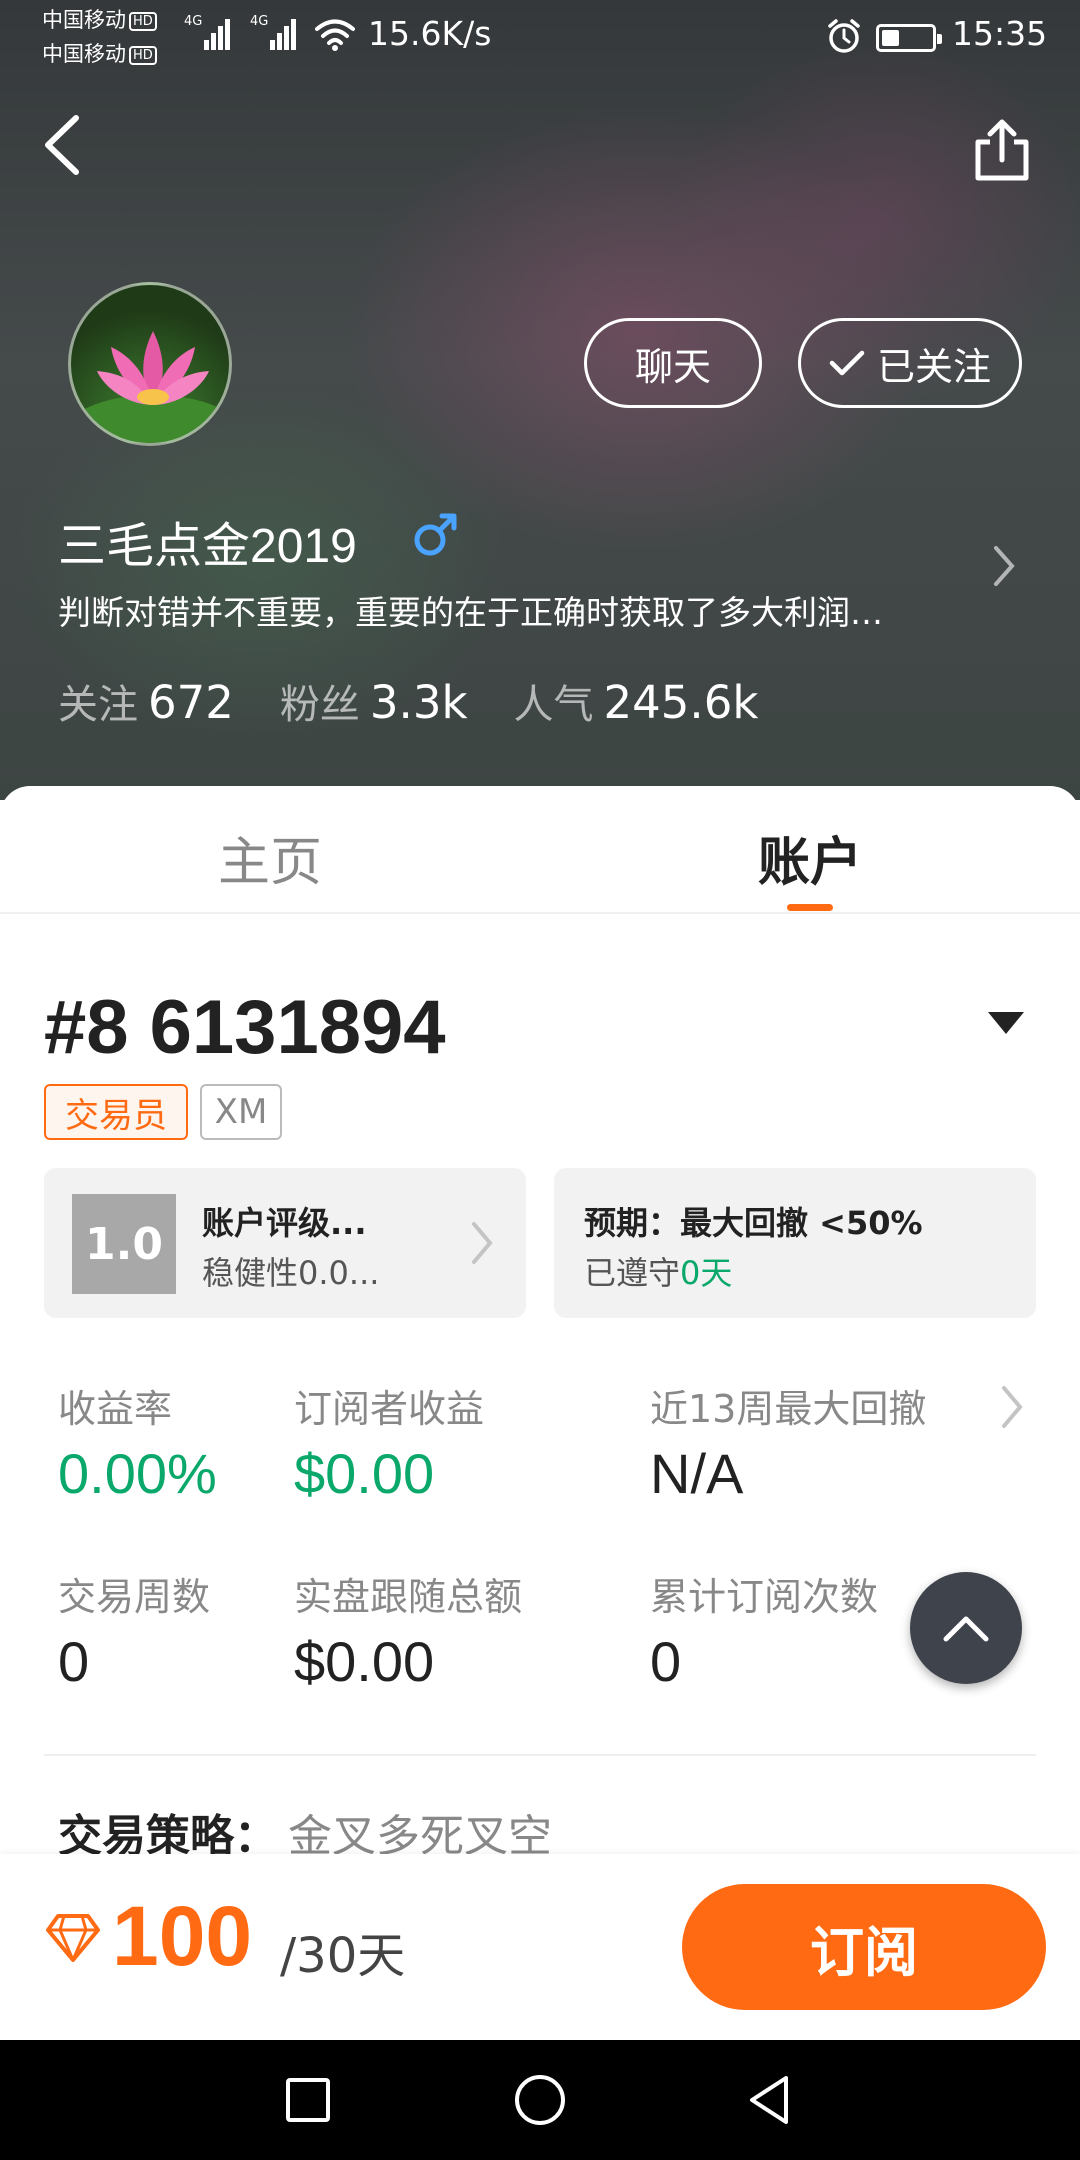  What do you see at coordinates (770, 2100) in the screenshot?
I see `back-triangle-icon` at bounding box center [770, 2100].